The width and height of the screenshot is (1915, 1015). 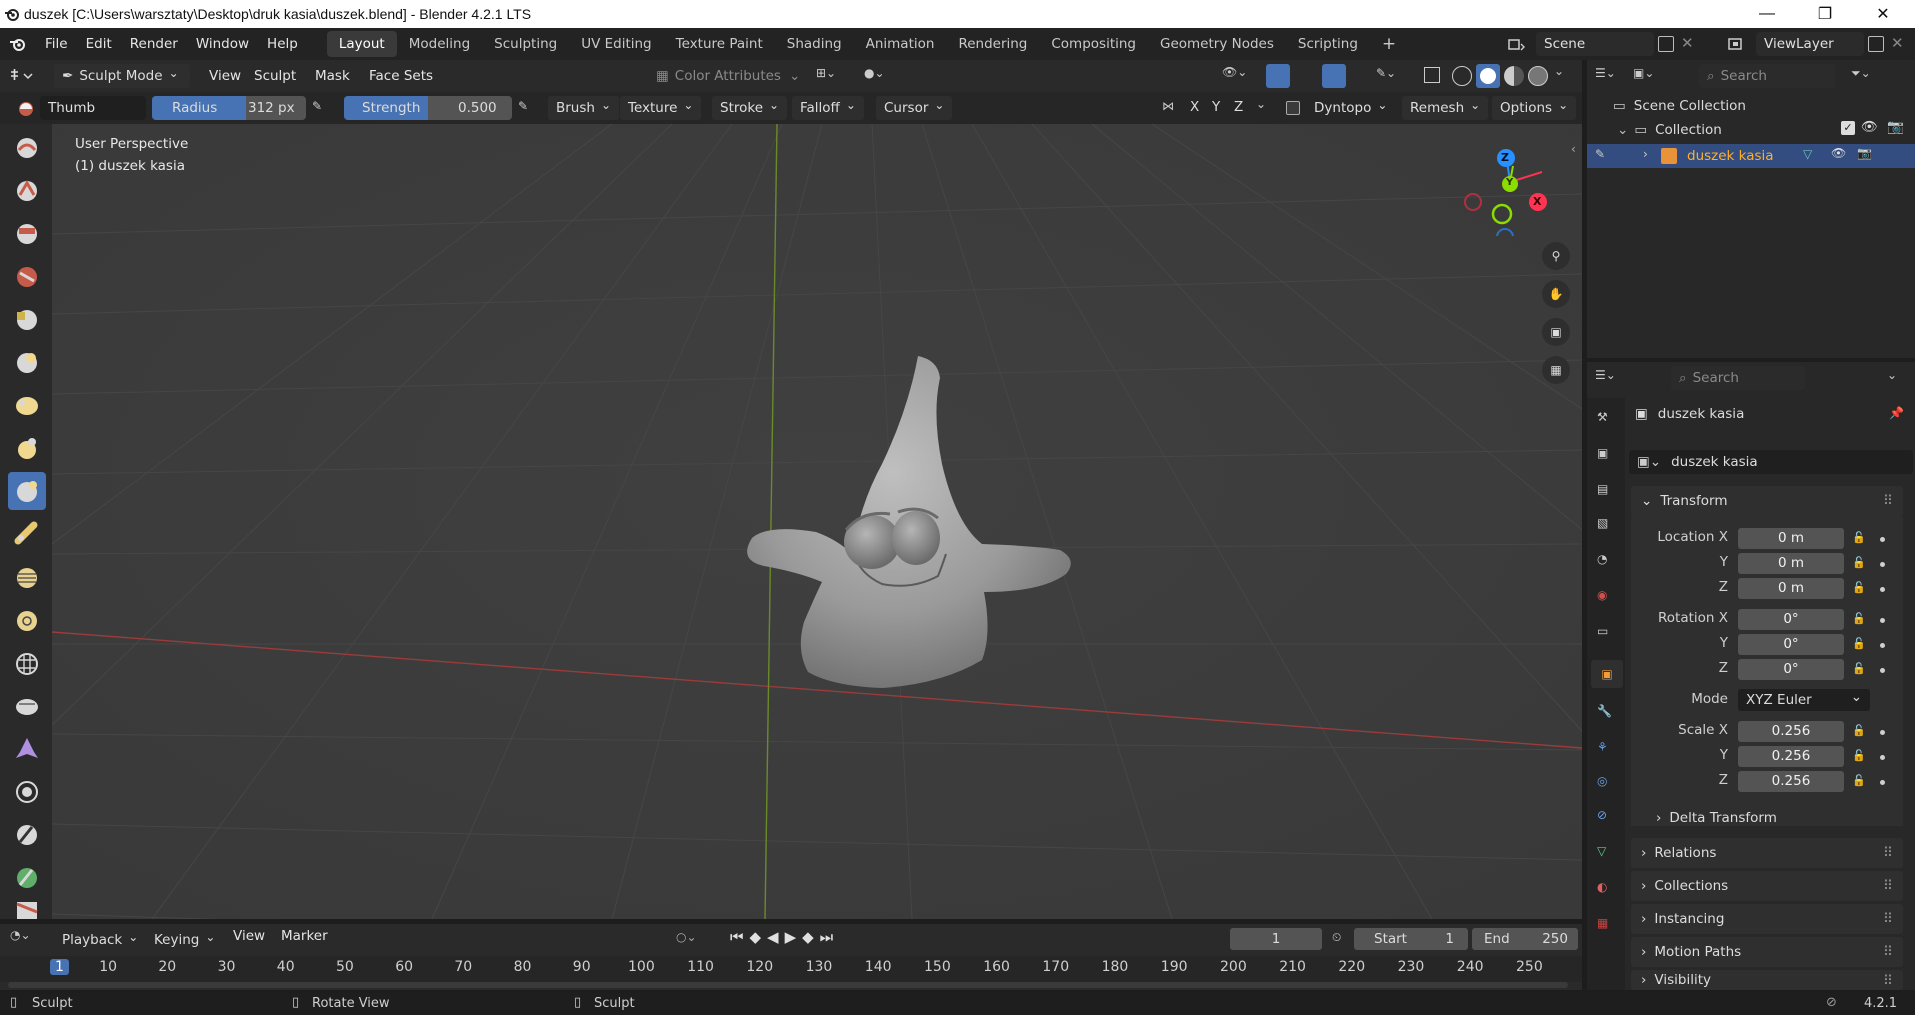 What do you see at coordinates (1804, 700) in the screenshot?
I see `rotation-mode-dropdown: XYZ Euler ⌄` at bounding box center [1804, 700].